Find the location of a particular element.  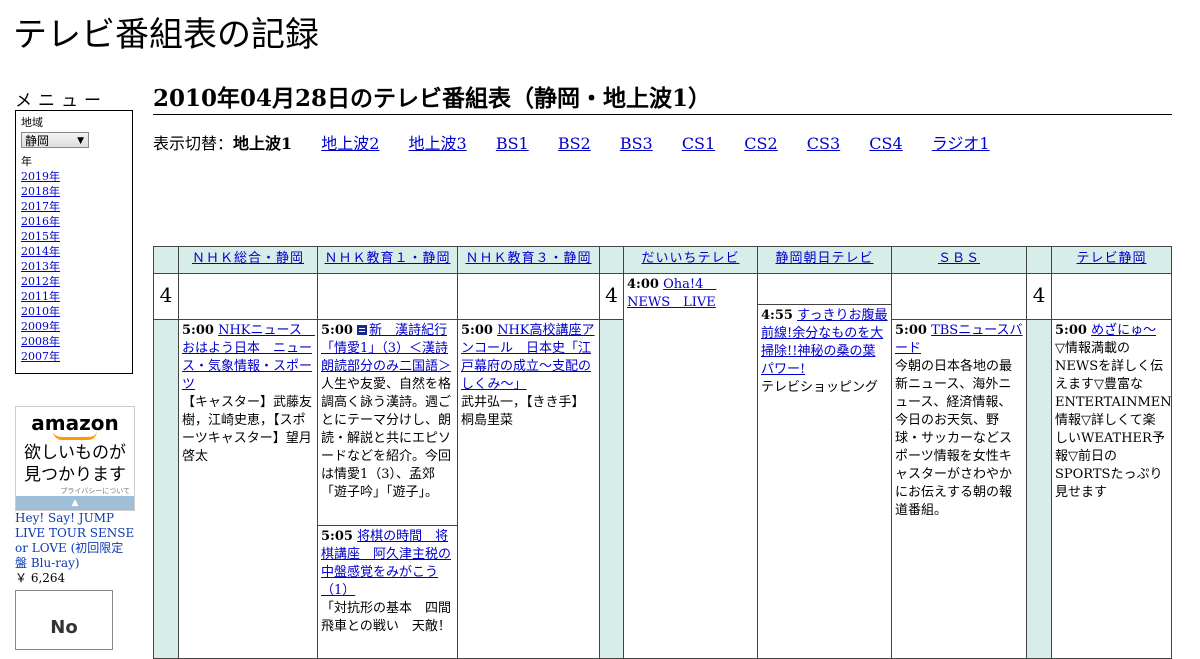

year-link-2016: 2016年 is located at coordinates (74, 221).